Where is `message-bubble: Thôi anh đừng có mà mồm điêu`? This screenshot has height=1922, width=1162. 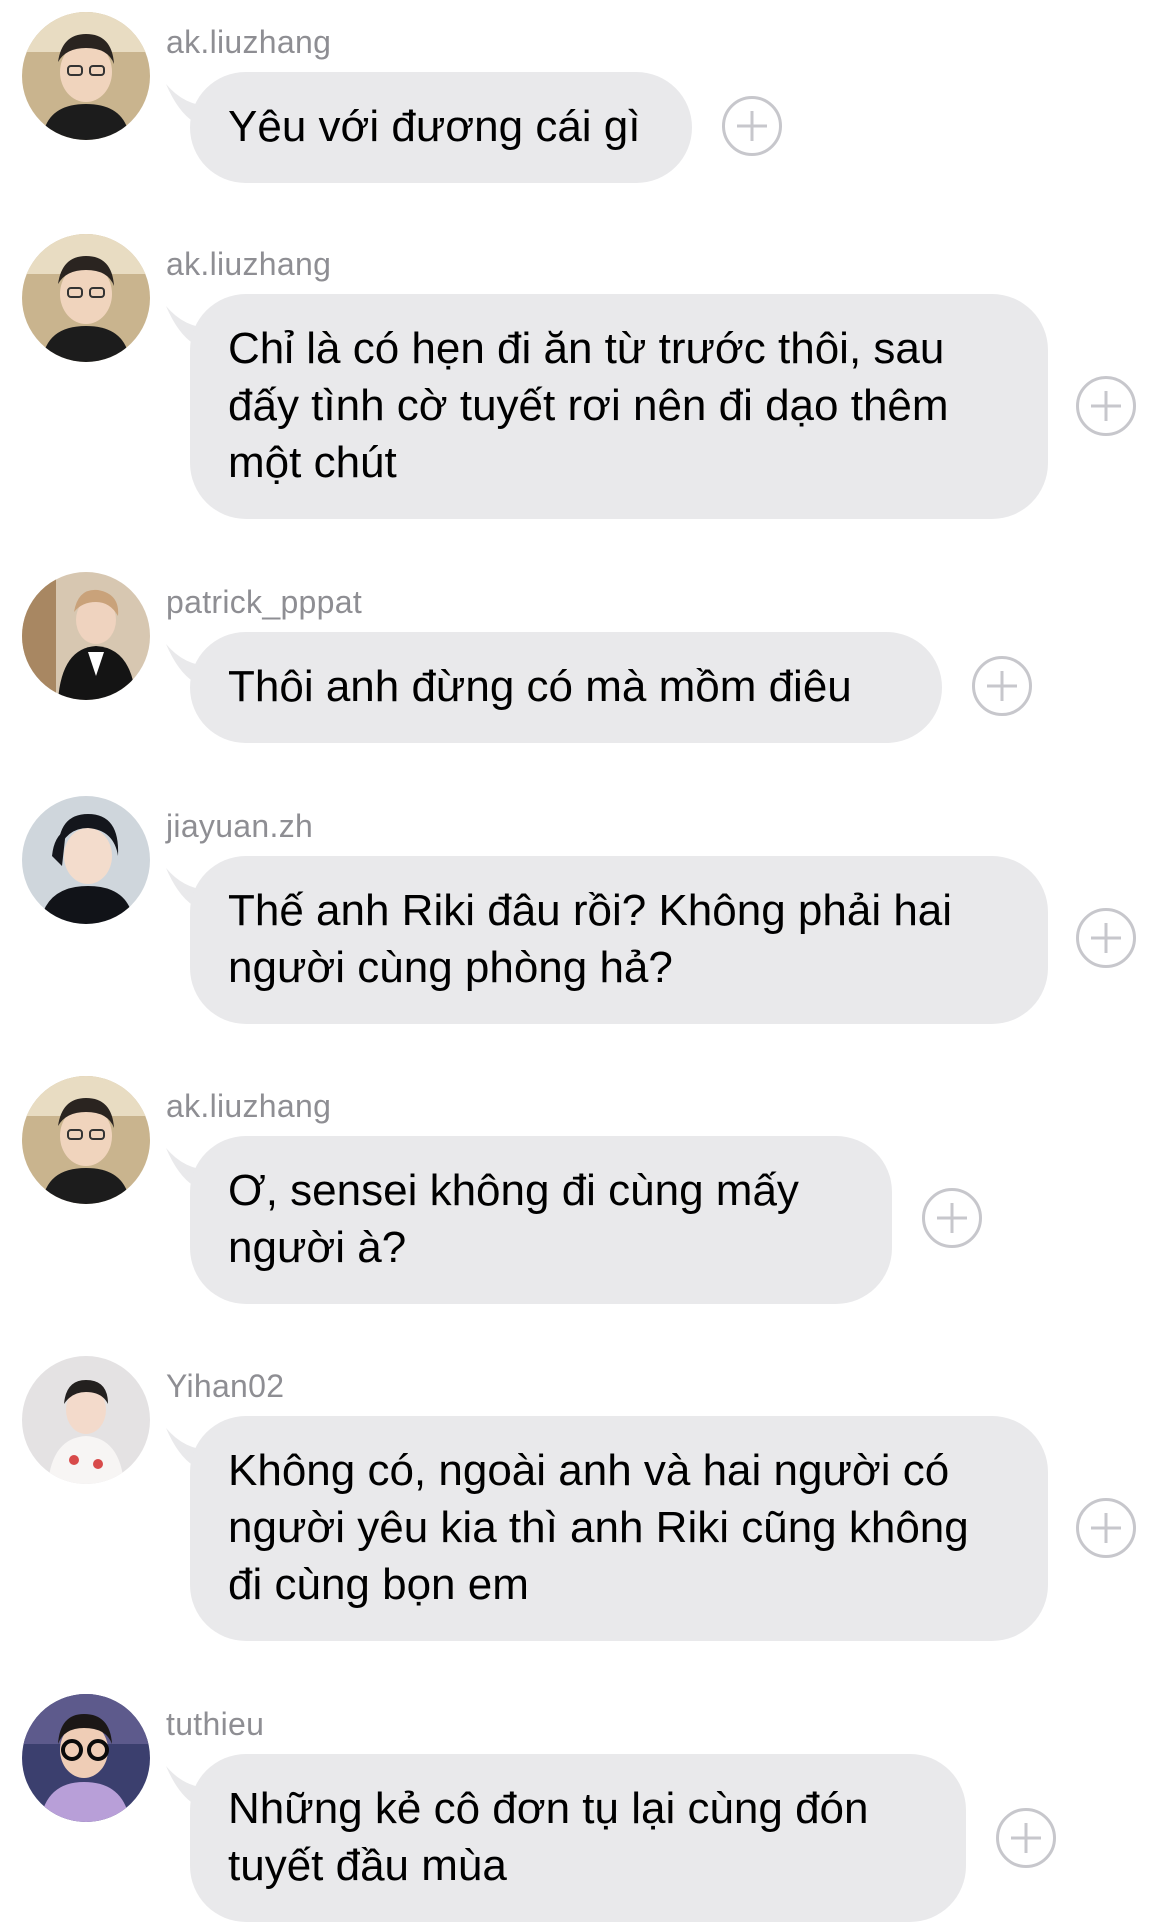 message-bubble: Thôi anh đừng có mà mồm điêu is located at coordinates (566, 687).